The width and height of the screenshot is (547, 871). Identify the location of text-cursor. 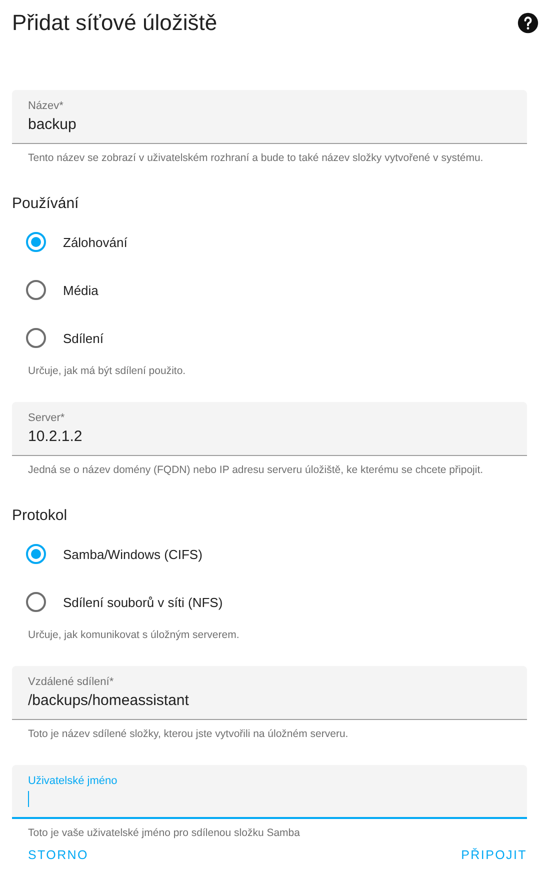
(28, 799).